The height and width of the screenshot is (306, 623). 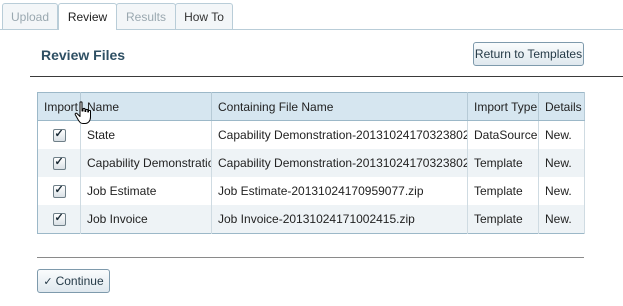 What do you see at coordinates (528, 54) in the screenshot?
I see `return-to-templates-button: Return to Templates` at bounding box center [528, 54].